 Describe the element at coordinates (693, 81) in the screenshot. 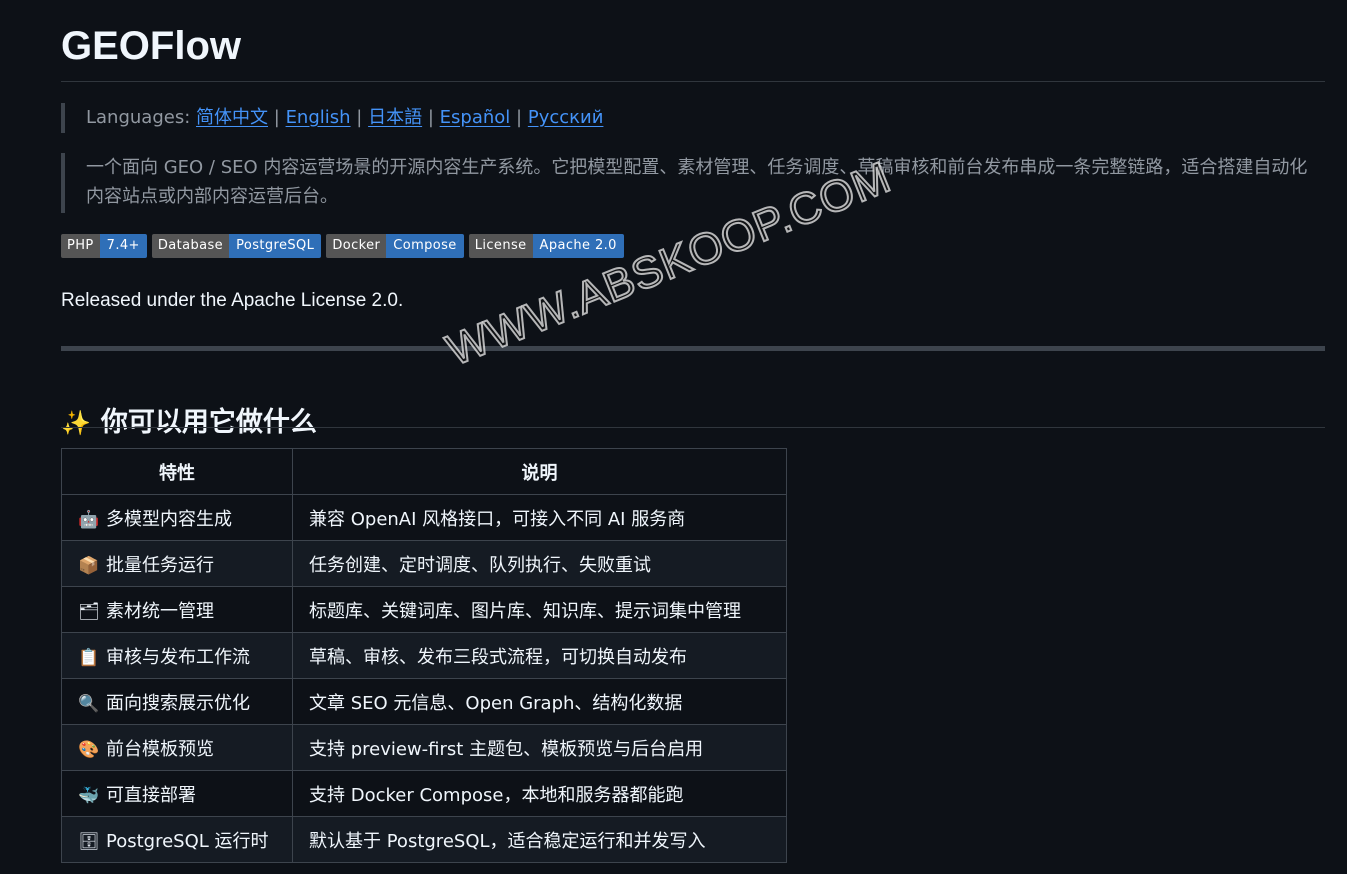

I see `title-divider` at that location.